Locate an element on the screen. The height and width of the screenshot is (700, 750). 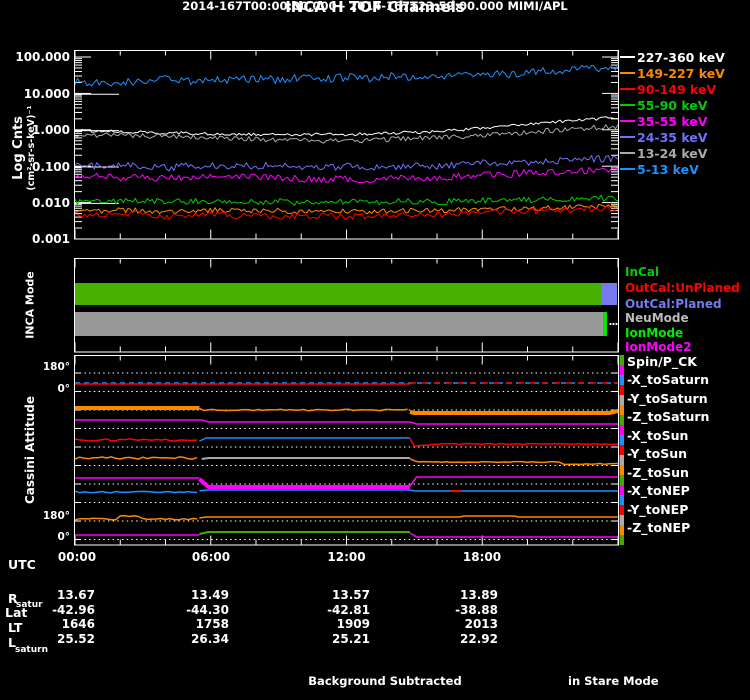
attitude-ytick-label-3: 0° is located at coordinates (63, 537).